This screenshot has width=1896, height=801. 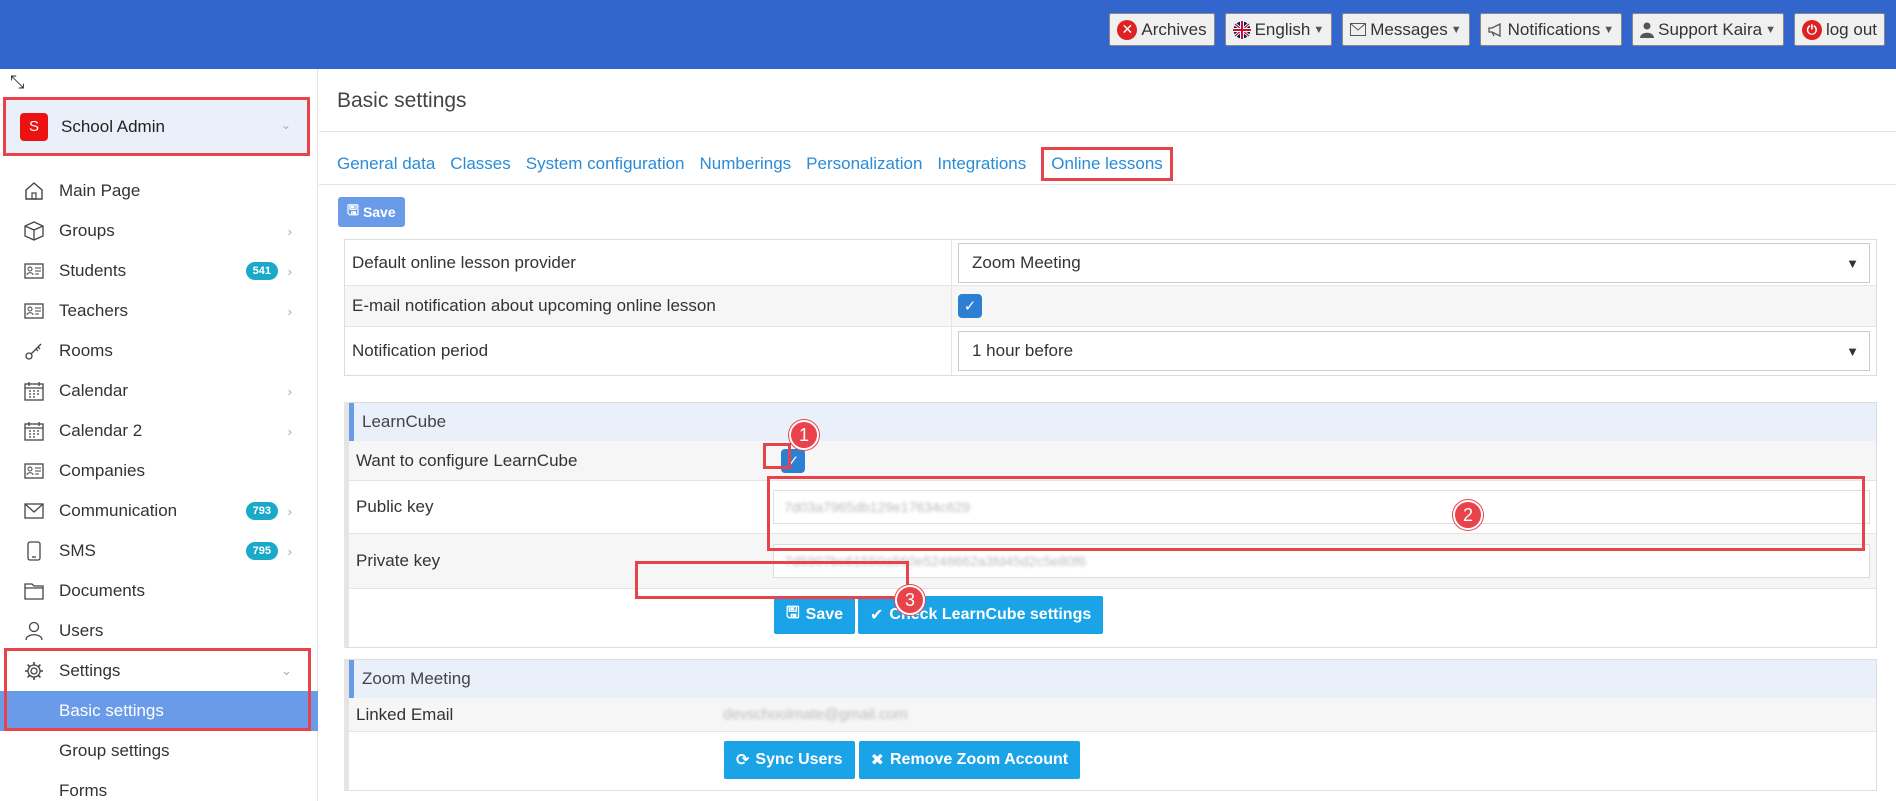 What do you see at coordinates (159, 471) in the screenshot?
I see `sidebar-item-companies: Companies` at bounding box center [159, 471].